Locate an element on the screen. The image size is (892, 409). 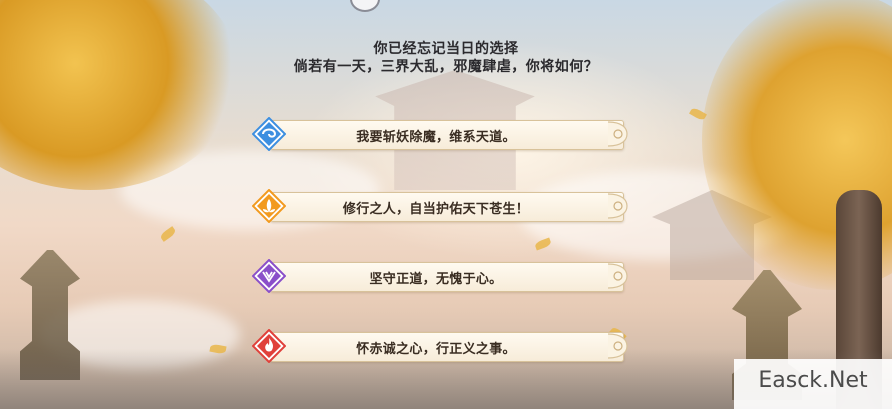
choice-option-1: 我要斩妖除魔，维系天道。 is located at coordinates (441, 134).